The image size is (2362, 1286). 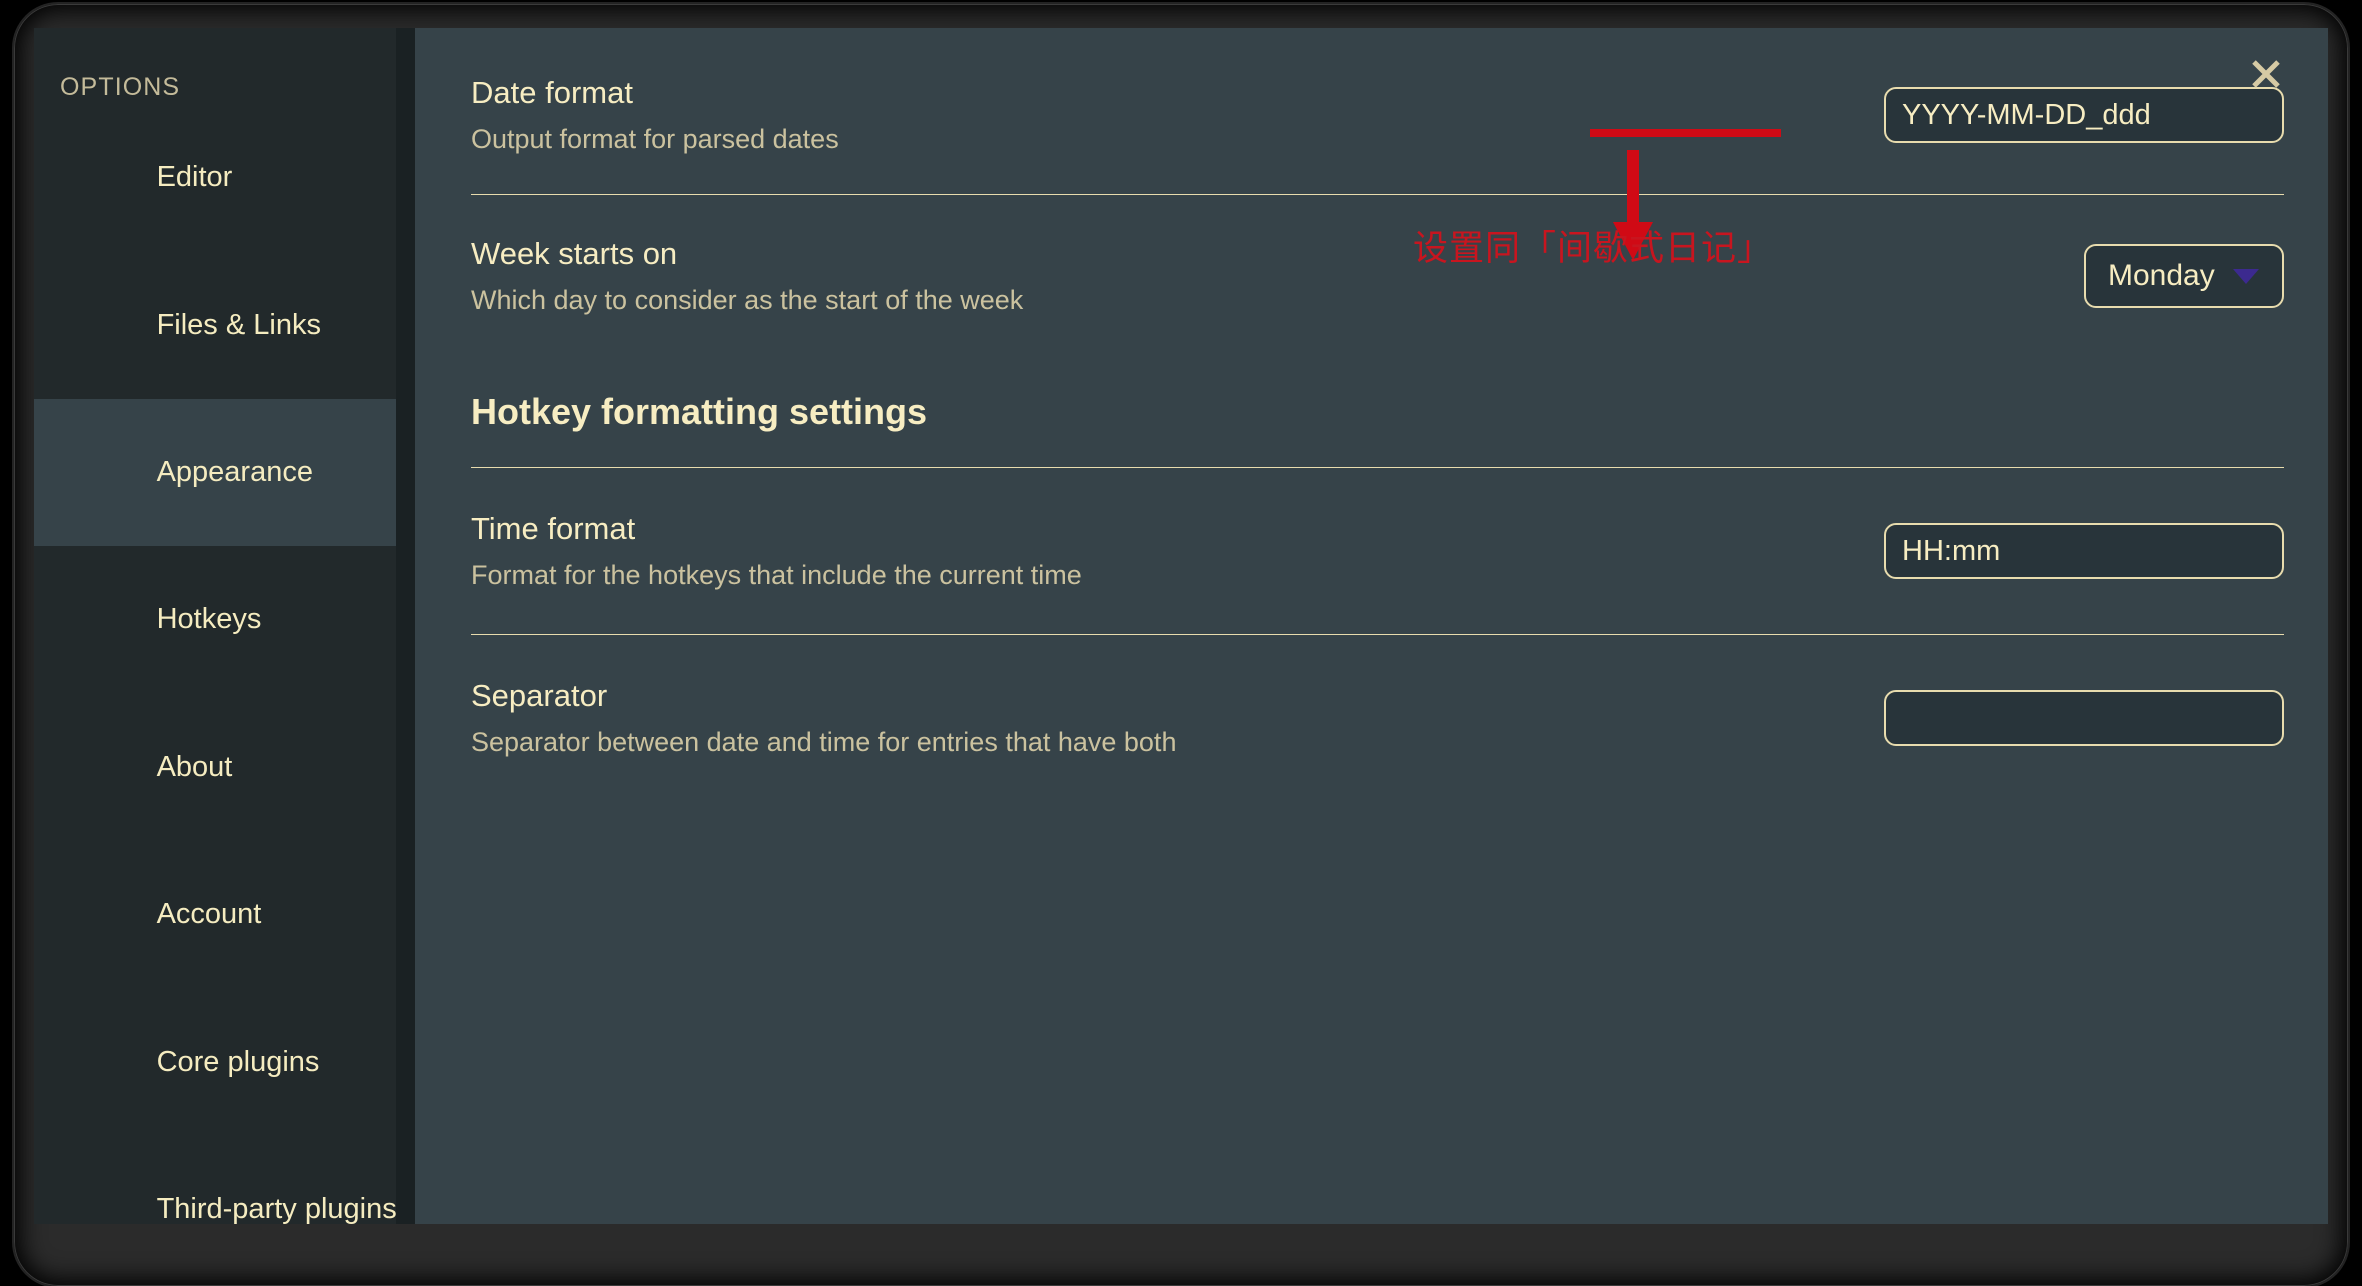 I want to click on sidebar-item-appearance: Appearance, so click(x=224, y=472).